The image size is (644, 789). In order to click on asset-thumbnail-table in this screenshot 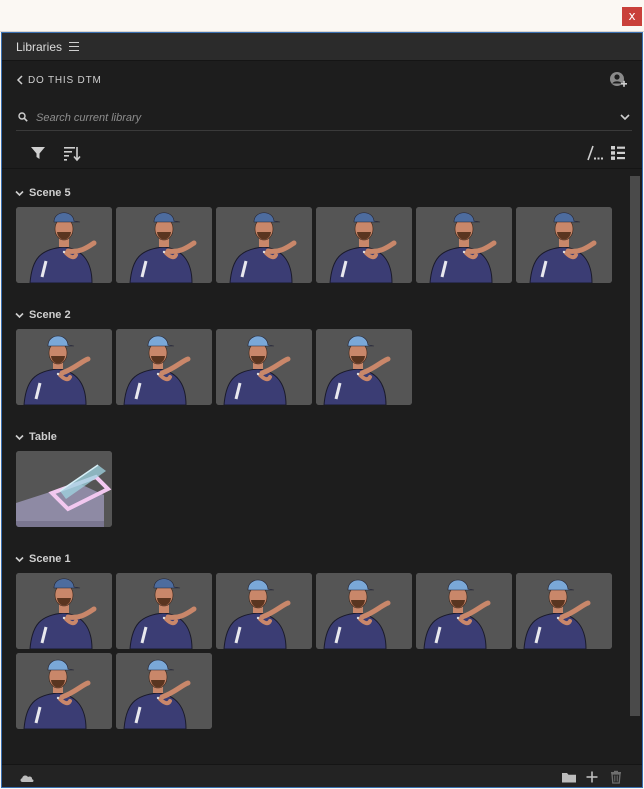, I will do `click(64, 489)`.